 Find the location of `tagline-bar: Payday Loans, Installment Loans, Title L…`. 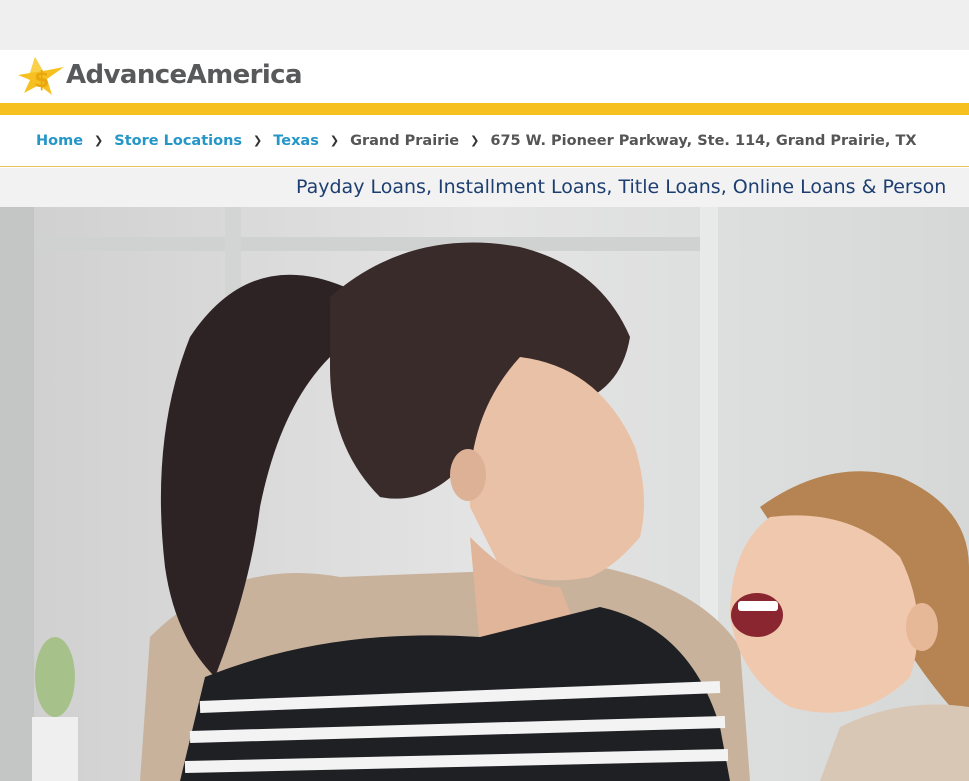

tagline-bar: Payday Loans, Installment Loans, Title L… is located at coordinates (484, 187).